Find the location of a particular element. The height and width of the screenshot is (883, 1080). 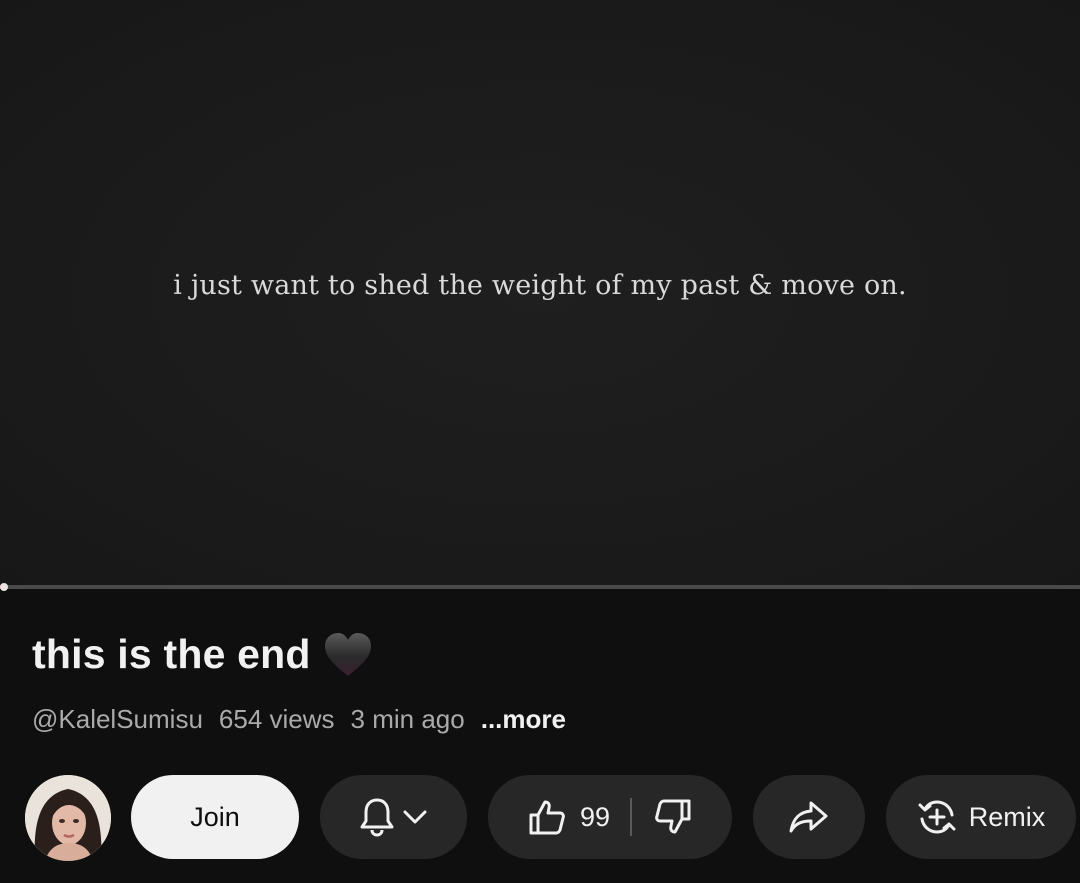

remix-icon is located at coordinates (937, 817).